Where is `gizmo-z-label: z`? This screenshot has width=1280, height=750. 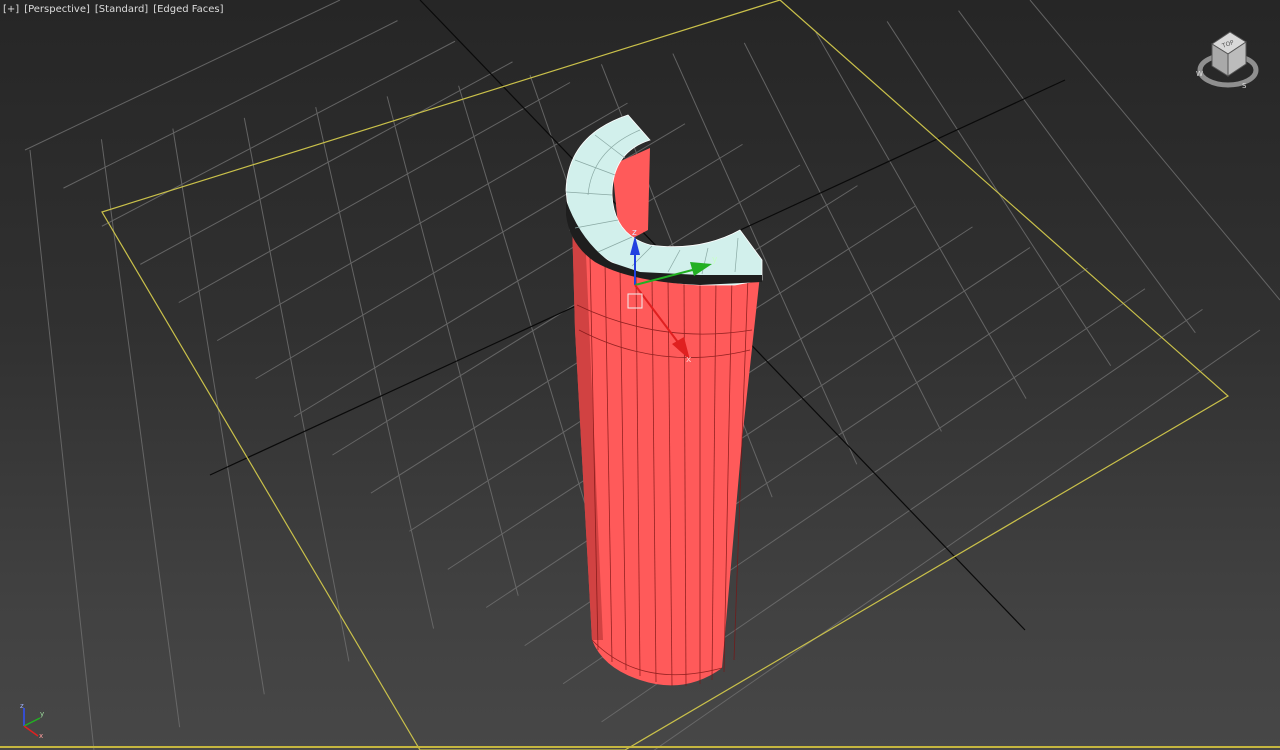 gizmo-z-label: z is located at coordinates (634, 233).